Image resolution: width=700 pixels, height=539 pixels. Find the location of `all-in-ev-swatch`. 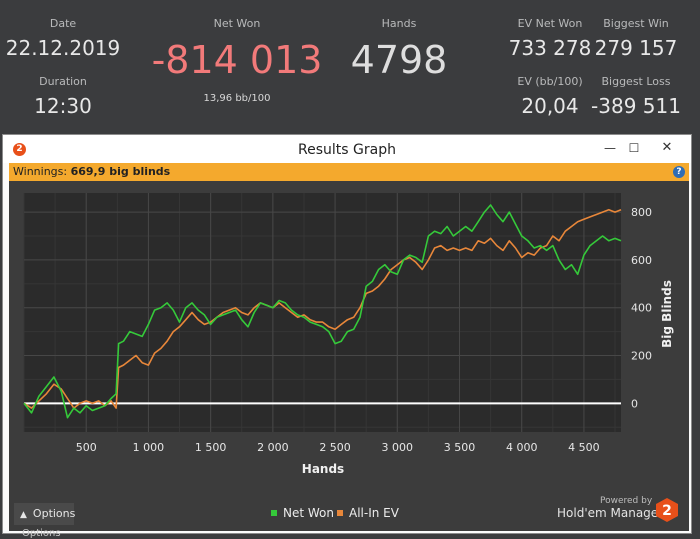

all-in-ev-swatch is located at coordinates (340, 513).